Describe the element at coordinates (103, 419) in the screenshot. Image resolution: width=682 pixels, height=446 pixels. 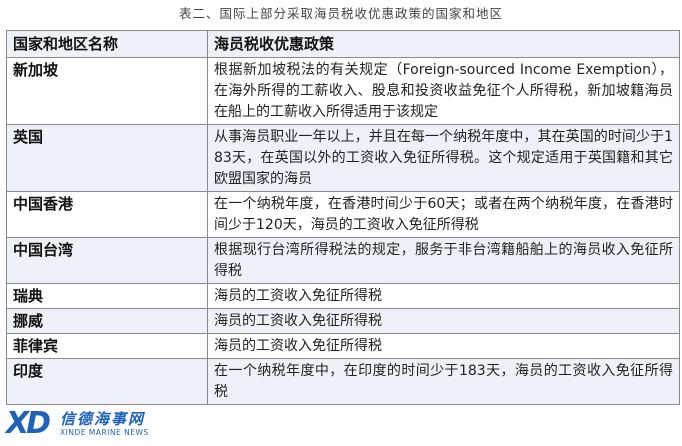
I see `logo-name-cn: 信德海事网` at that location.